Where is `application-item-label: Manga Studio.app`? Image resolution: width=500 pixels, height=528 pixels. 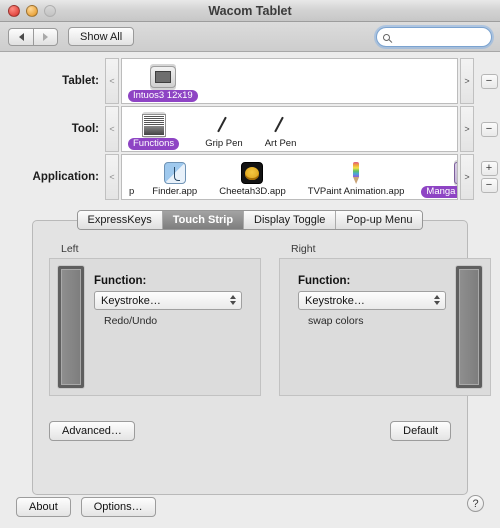 application-item-label: Manga Studio.app is located at coordinates (439, 192).